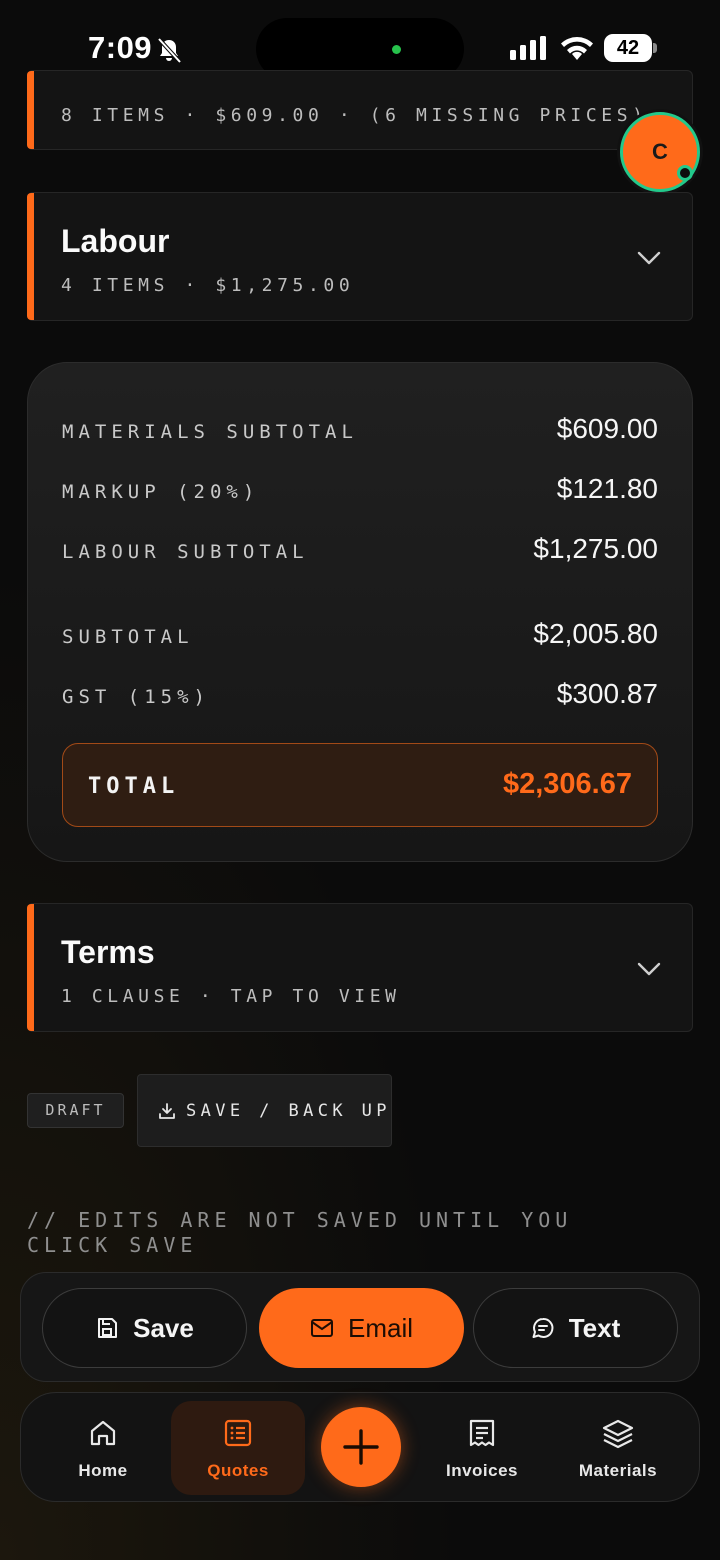 The width and height of the screenshot is (720, 1560). I want to click on battery-indicator: 42, so click(630, 48).